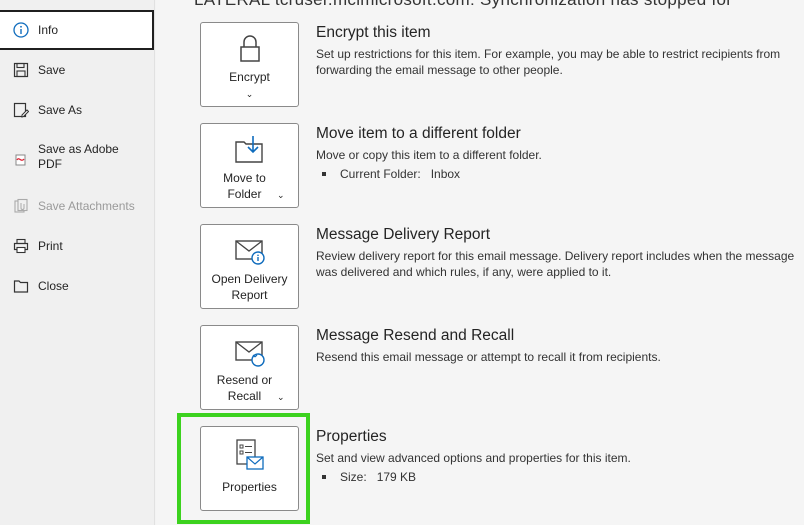  What do you see at coordinates (254, 186) in the screenshot?
I see `move-to-folder-label: Move to Folder ⌄` at bounding box center [254, 186].